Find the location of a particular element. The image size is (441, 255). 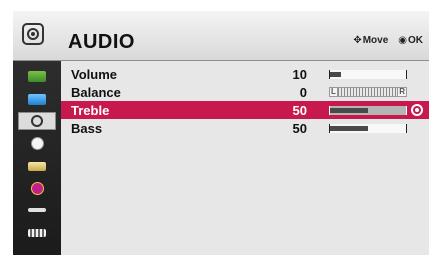

sidebar-item-picture is located at coordinates (37, 76).